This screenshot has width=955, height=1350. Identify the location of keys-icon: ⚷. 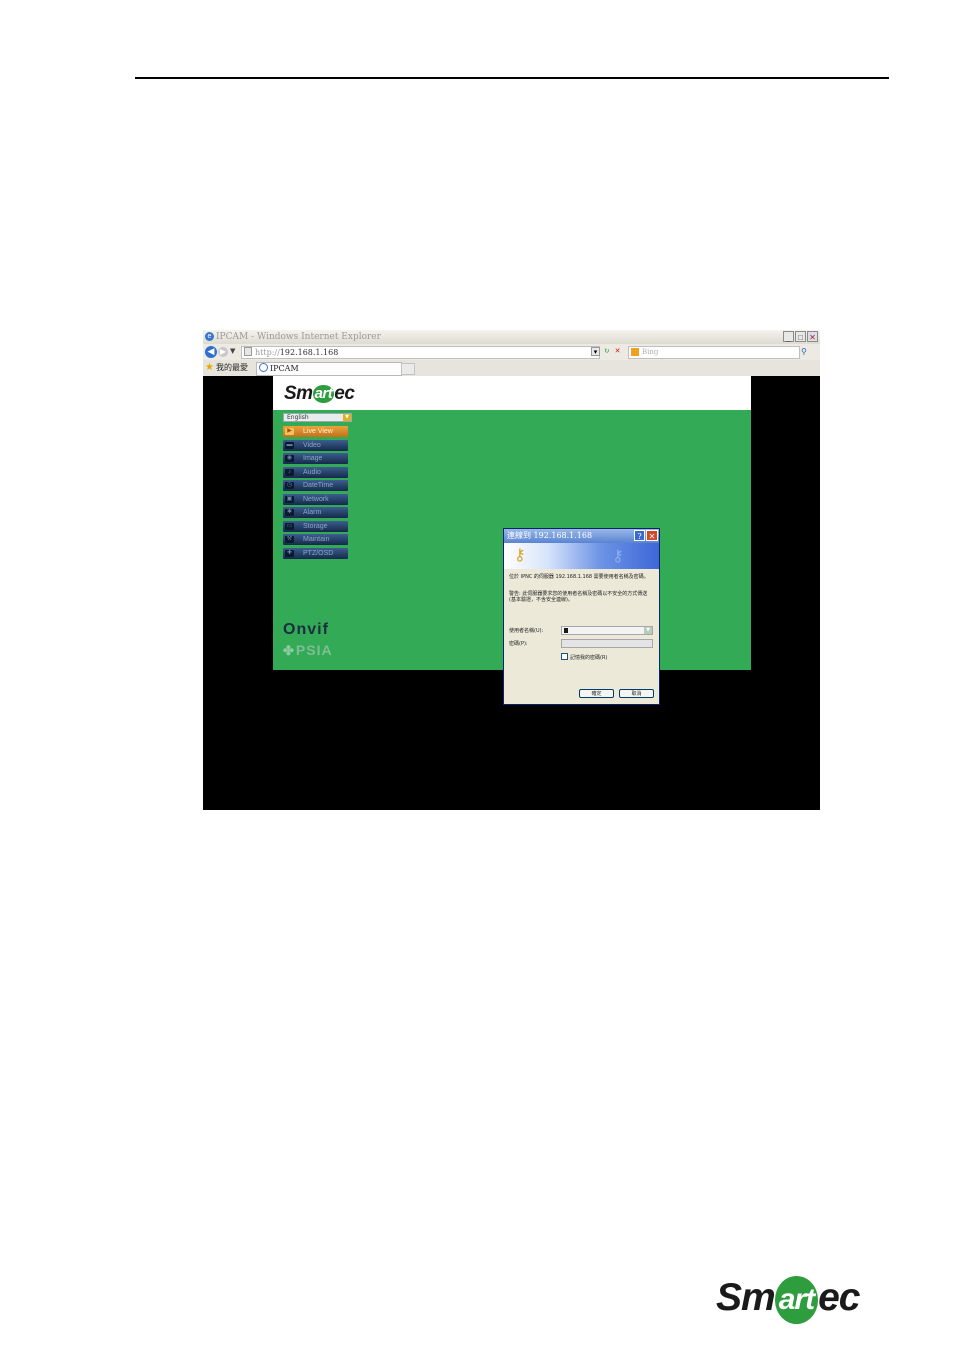
(520, 554).